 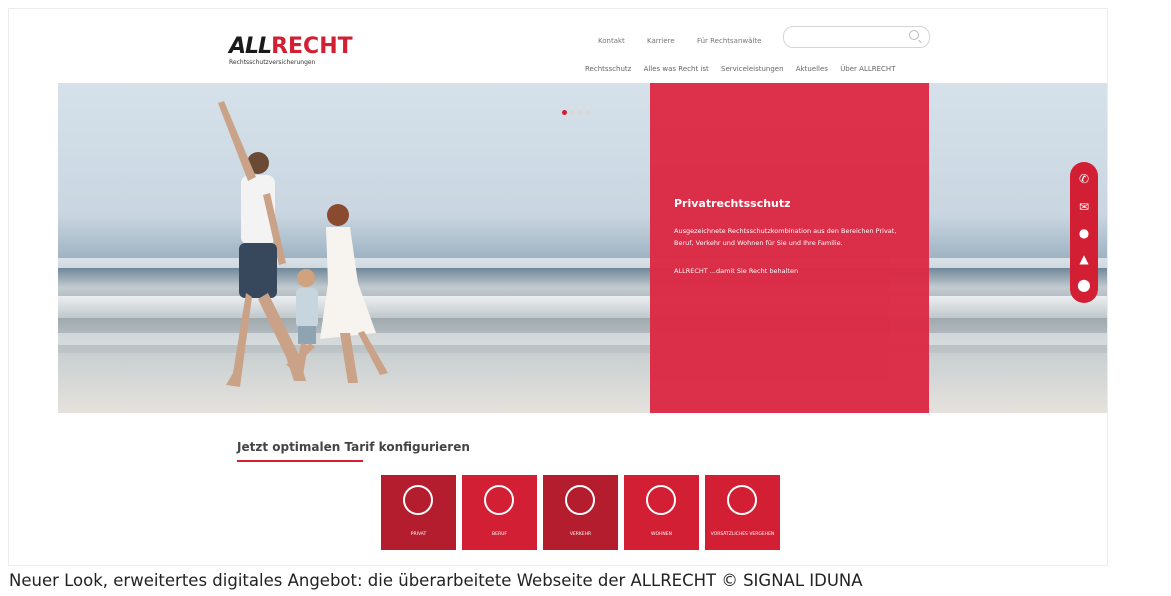 I want to click on warning-icon: ▲, so click(x=1084, y=259).